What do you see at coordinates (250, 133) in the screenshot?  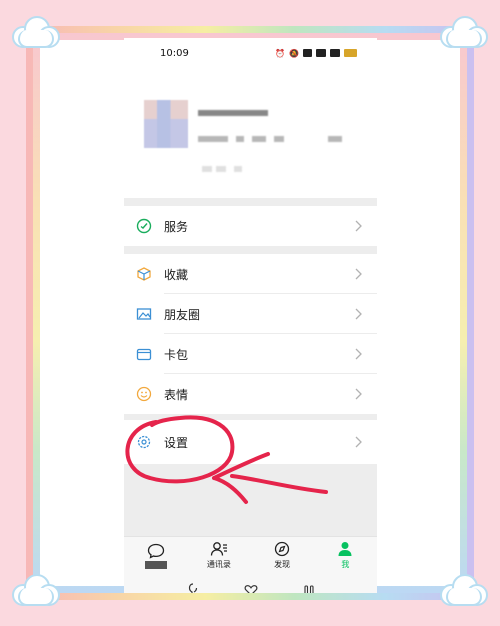 I see `profile-header` at bounding box center [250, 133].